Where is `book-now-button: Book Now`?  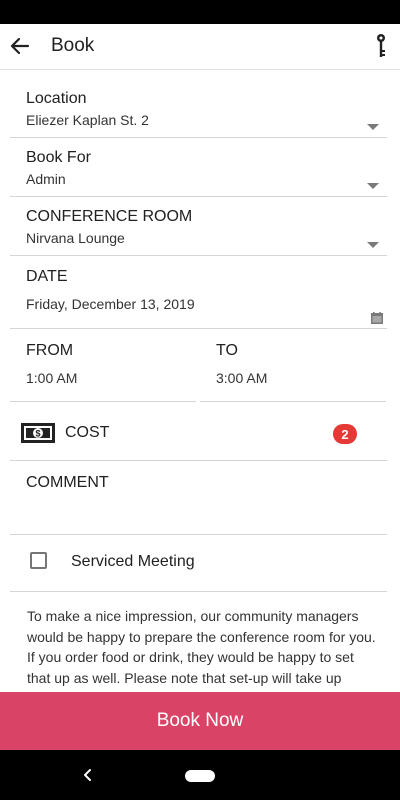 book-now-button: Book Now is located at coordinates (200, 721).